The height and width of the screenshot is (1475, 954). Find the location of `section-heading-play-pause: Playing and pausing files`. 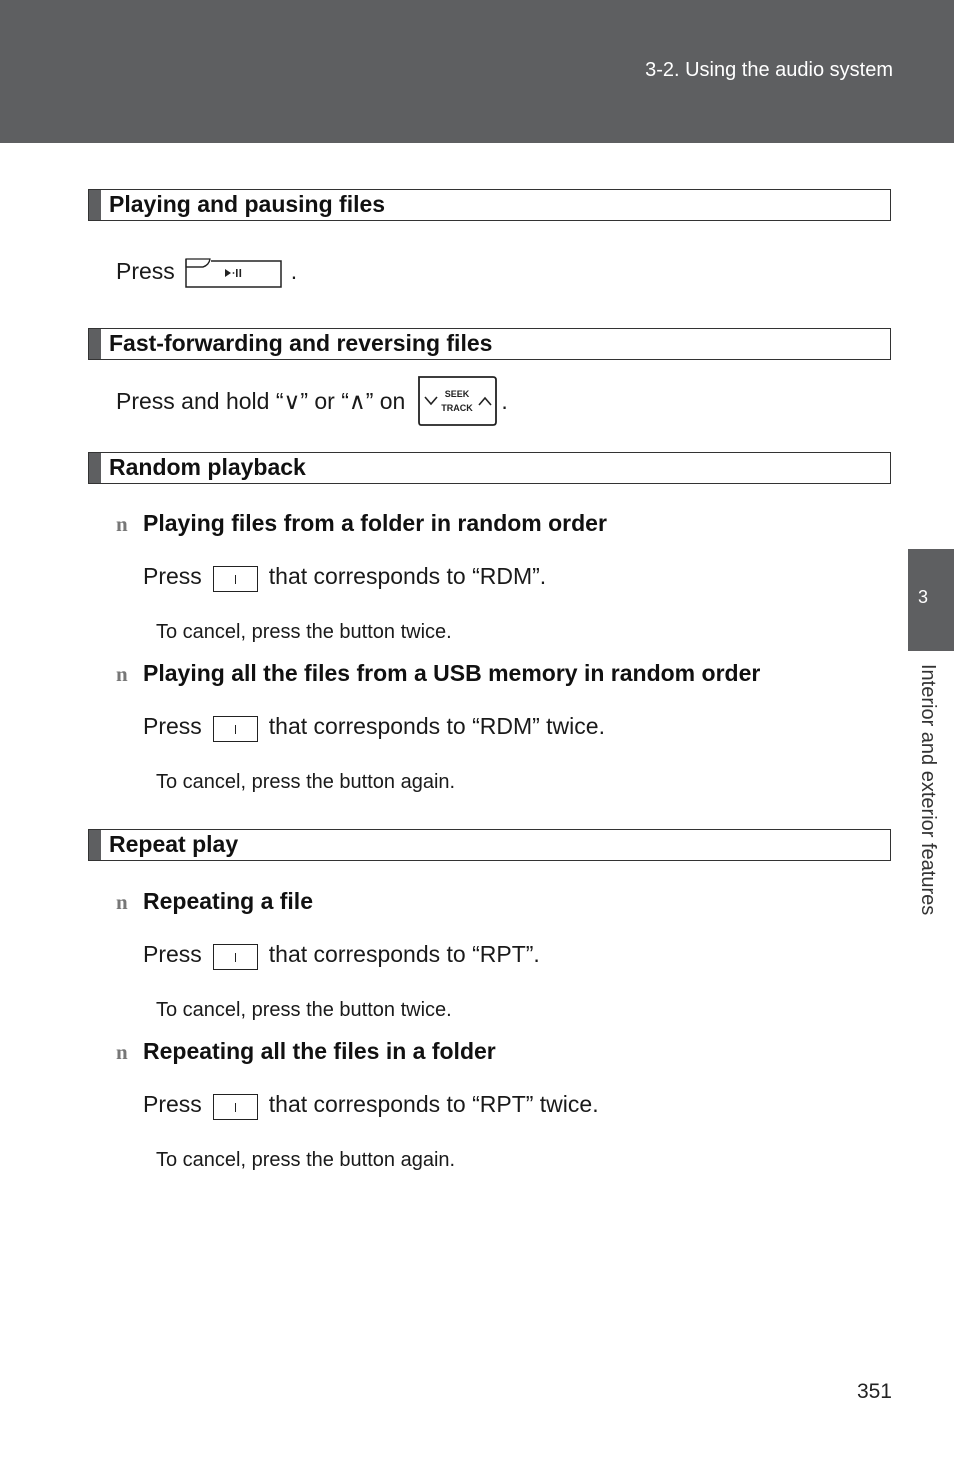

section-heading-play-pause: Playing and pausing files is located at coordinates (489, 205).